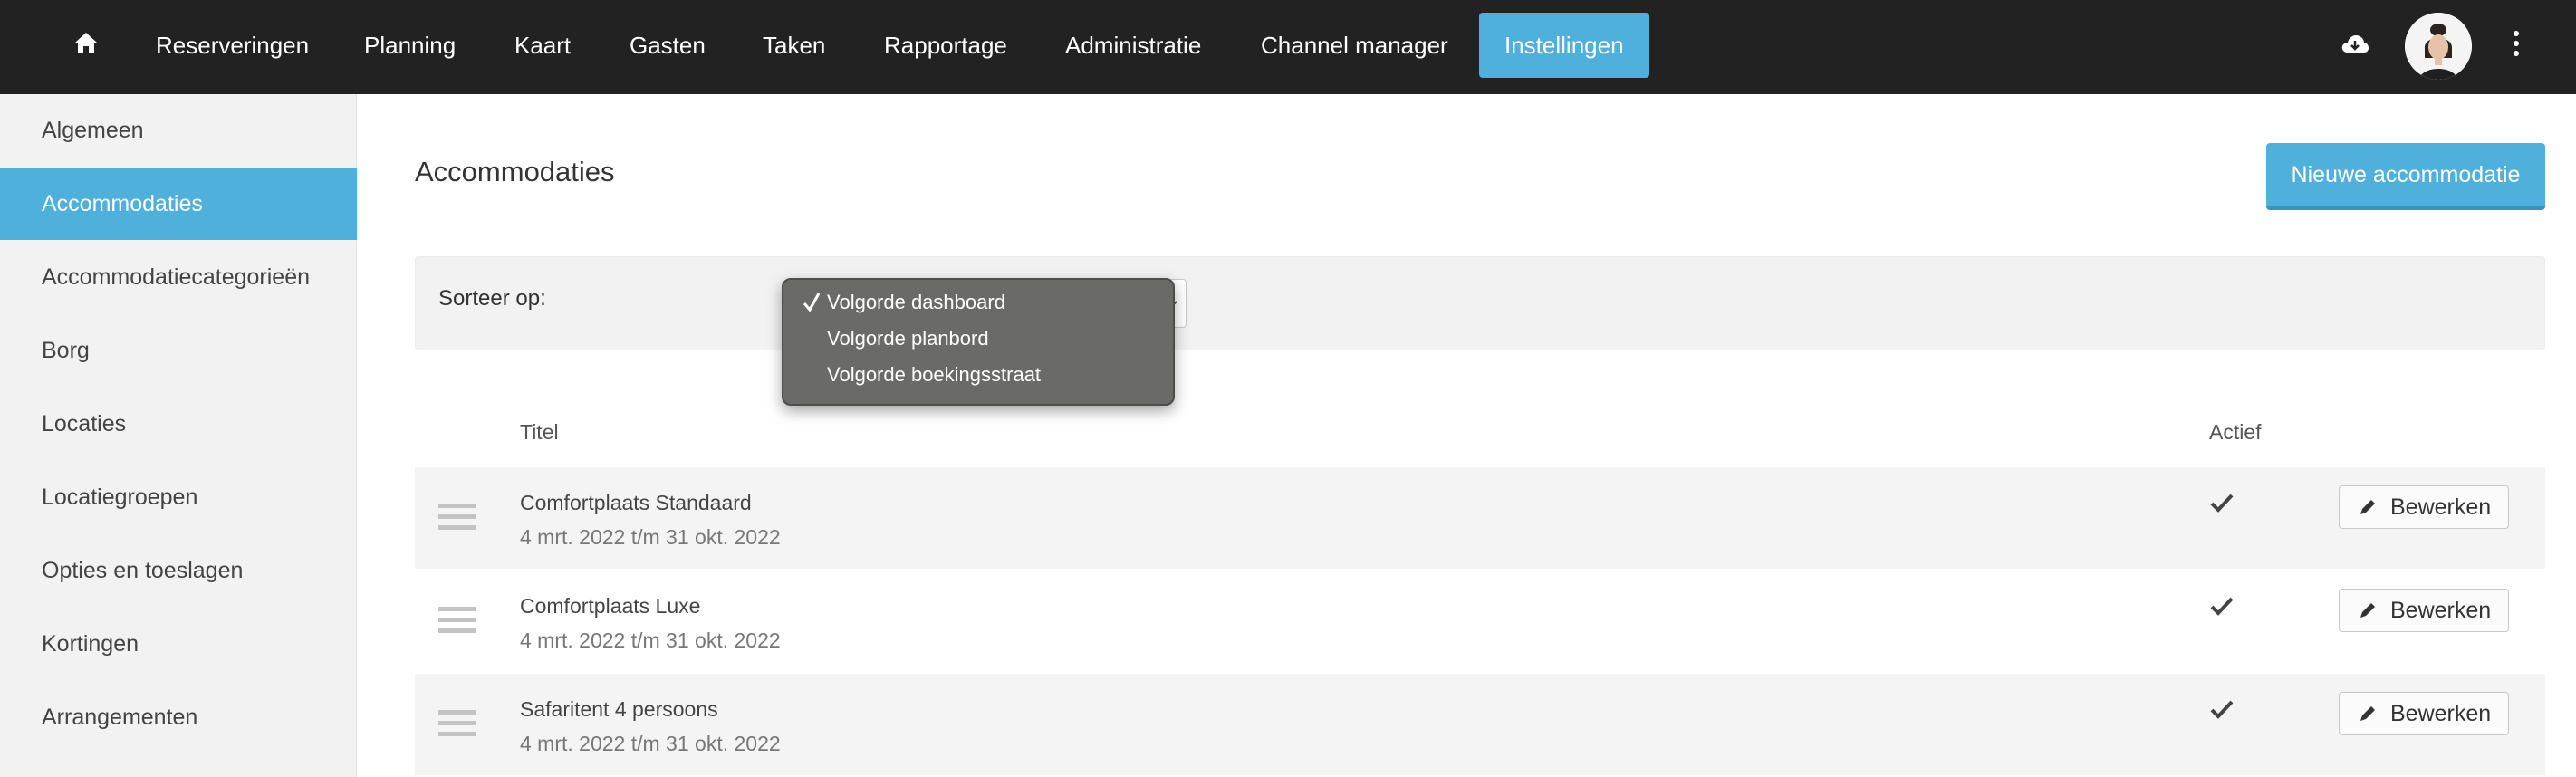  What do you see at coordinates (178, 277) in the screenshot?
I see `sidebar-item-accommodatiecategorieen: Accommodatiecategorieën` at bounding box center [178, 277].